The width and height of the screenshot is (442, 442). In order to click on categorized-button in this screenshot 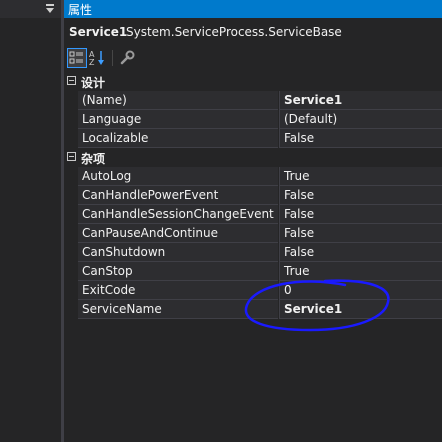, I will do `click(77, 58)`.